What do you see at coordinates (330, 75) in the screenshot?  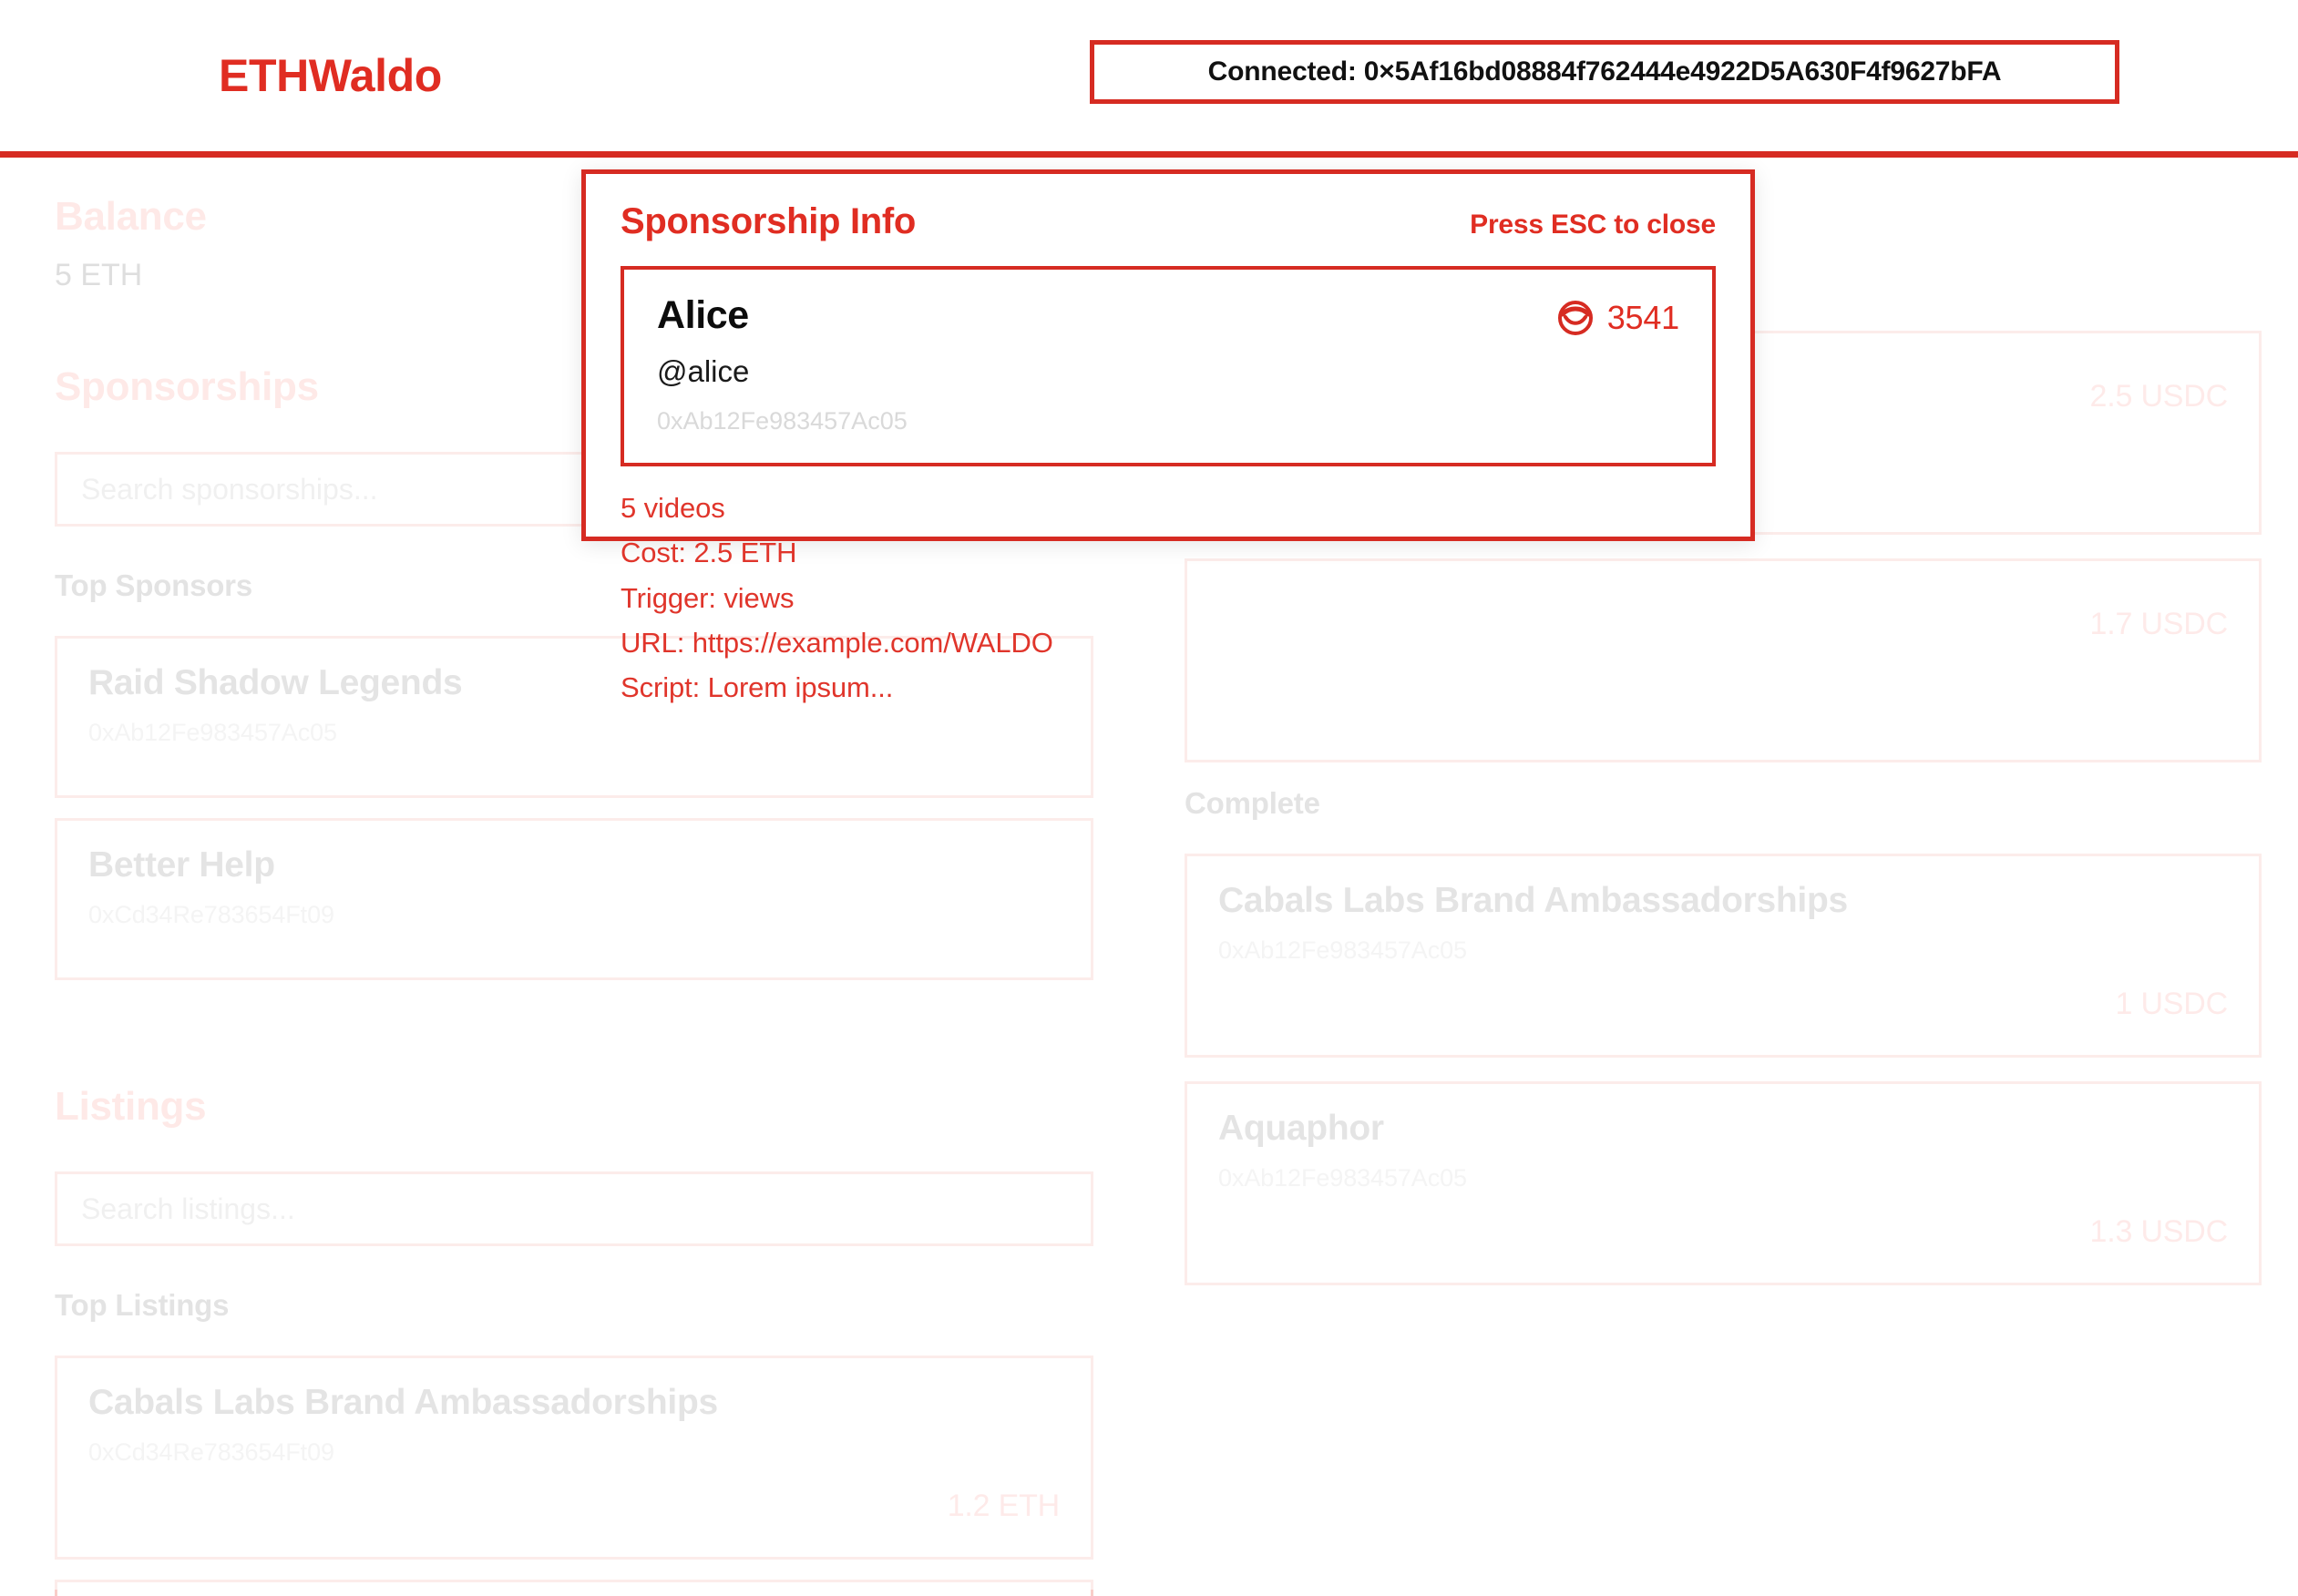 I see `app-logo: ETHWaldo` at bounding box center [330, 75].